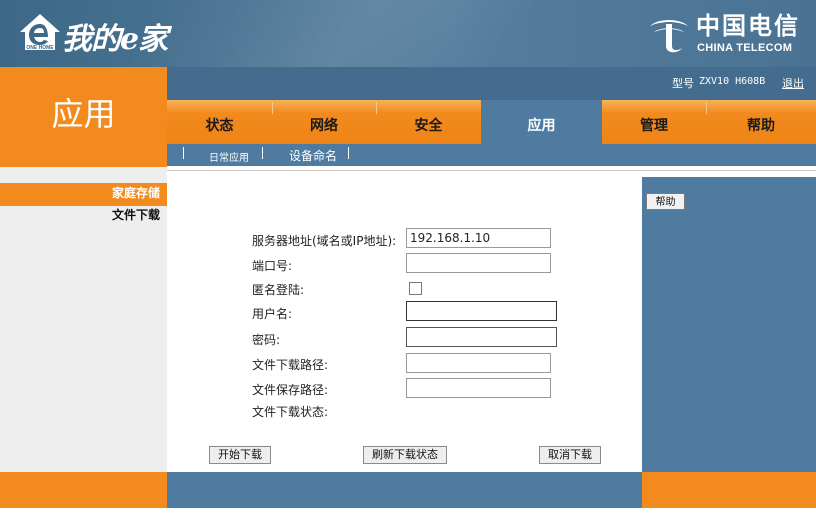 This screenshot has height=518, width=816. I want to click on password-label: 密码:, so click(266, 340).